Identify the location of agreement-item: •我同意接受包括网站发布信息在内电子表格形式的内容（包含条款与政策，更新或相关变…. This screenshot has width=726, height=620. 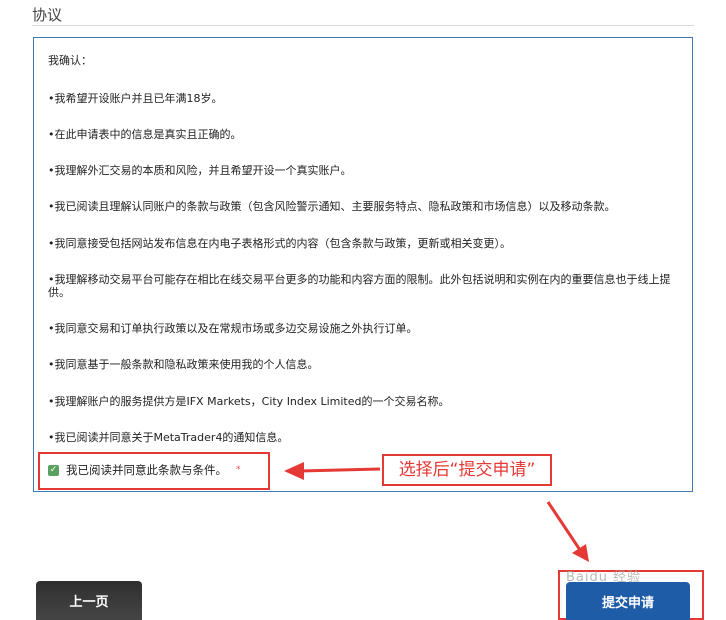
(279, 243).